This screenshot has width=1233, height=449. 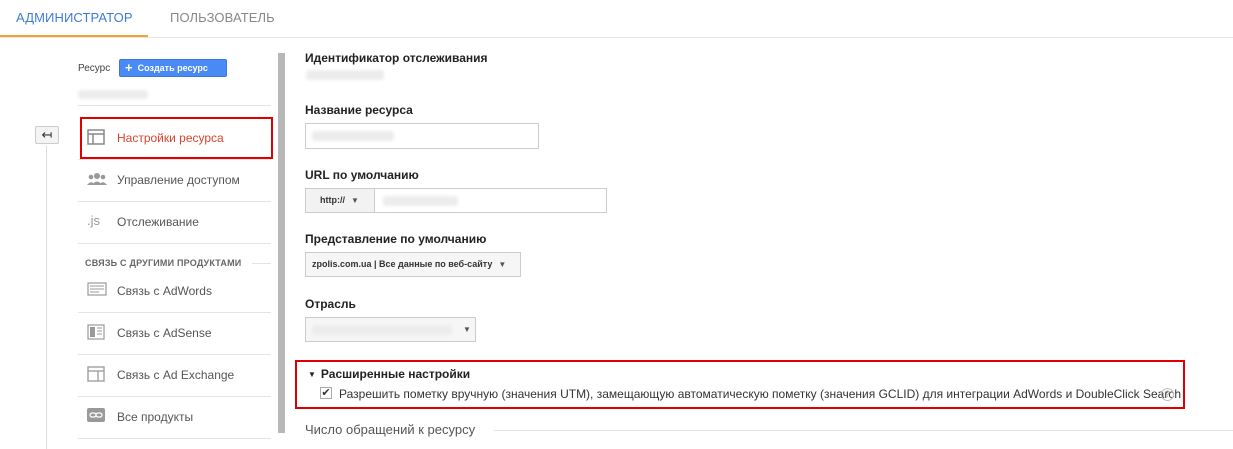 I want to click on adexchange-icon, so click(x=97, y=374).